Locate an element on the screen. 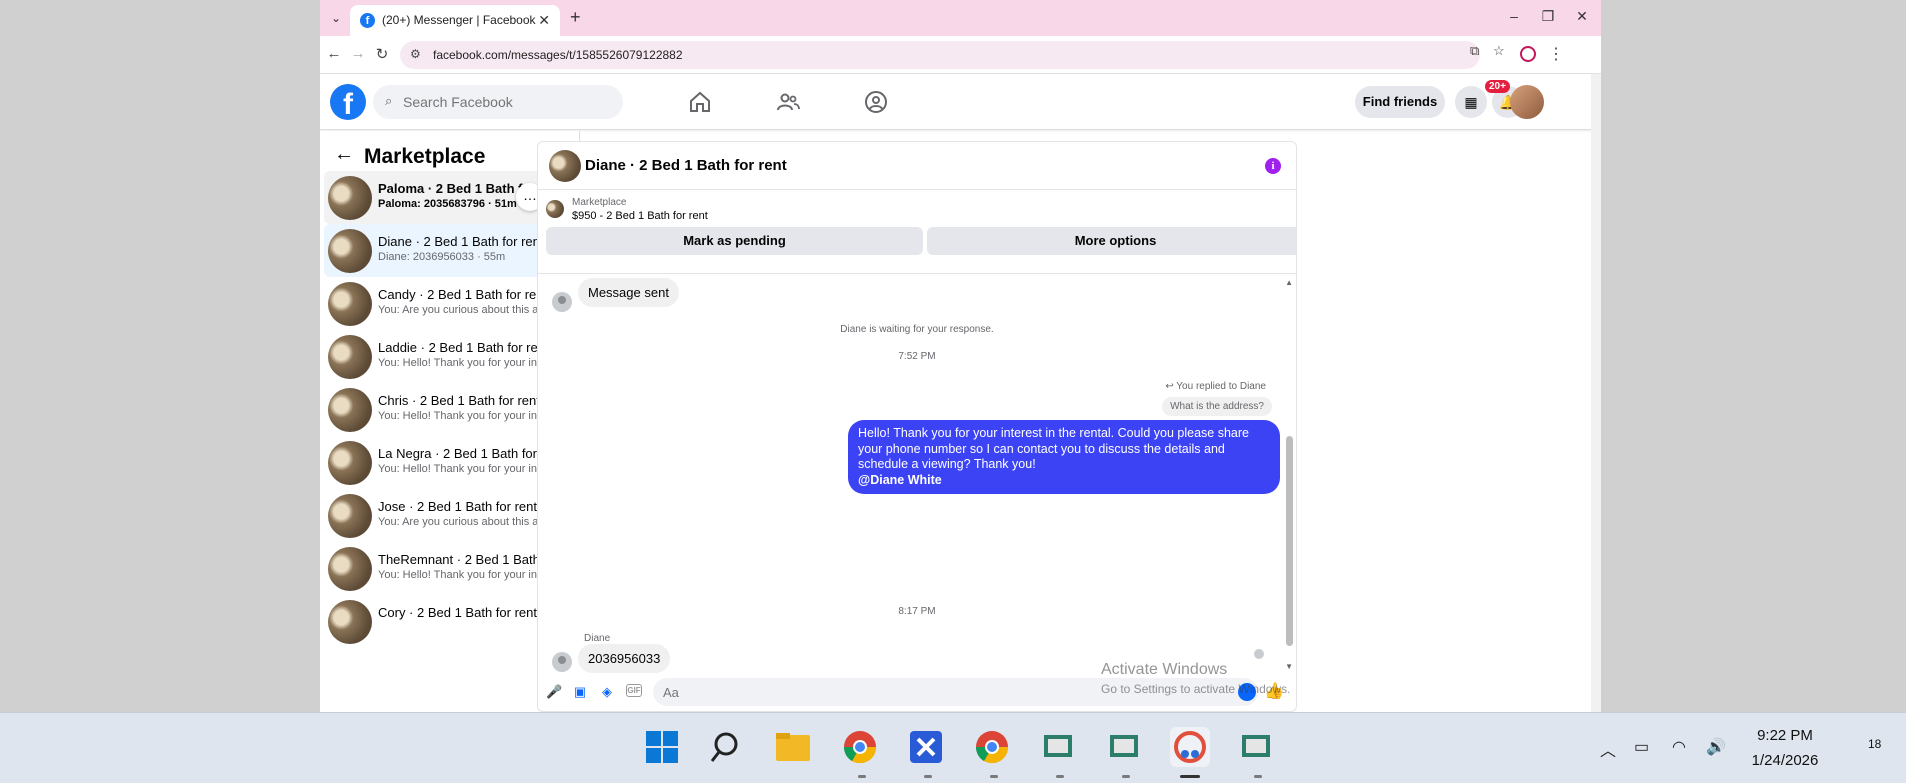 The width and height of the screenshot is (1906, 783). timestamp: 7:52 PM is located at coordinates (917, 356).